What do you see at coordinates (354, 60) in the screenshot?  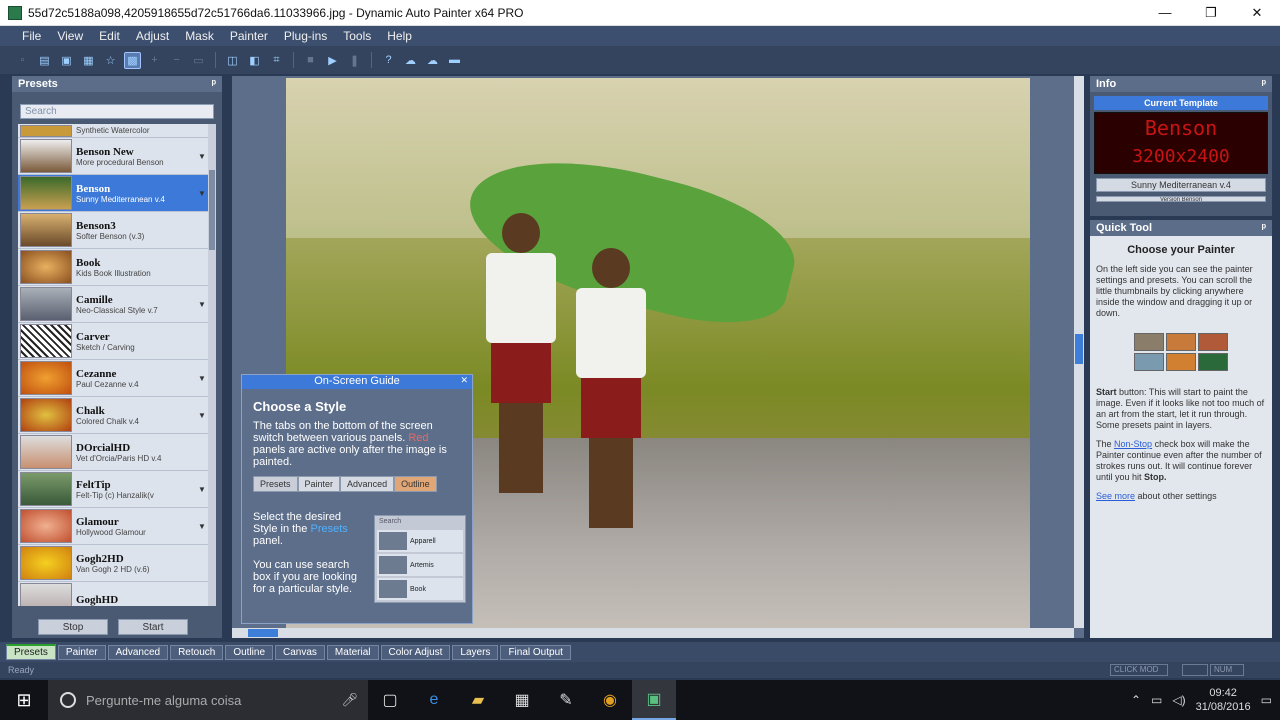 I see `pause-icon: ❚` at bounding box center [354, 60].